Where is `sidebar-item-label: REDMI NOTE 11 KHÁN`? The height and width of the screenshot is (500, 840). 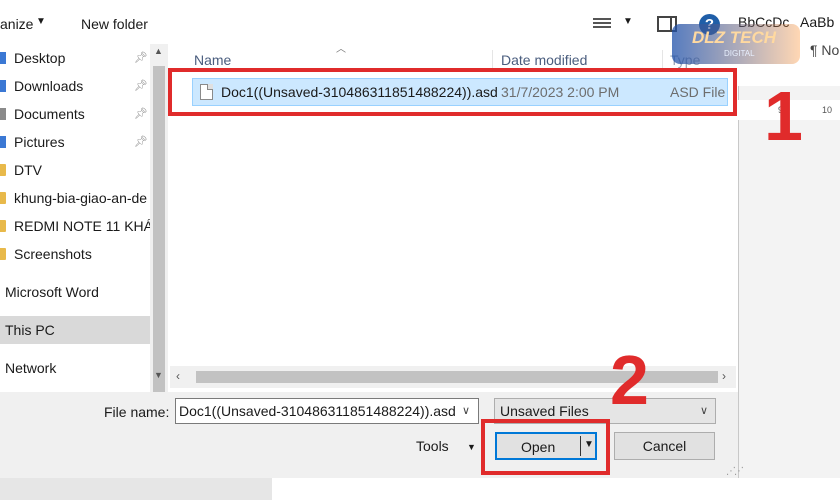
sidebar-item-label: REDMI NOTE 11 KHÁN is located at coordinates (82, 226).